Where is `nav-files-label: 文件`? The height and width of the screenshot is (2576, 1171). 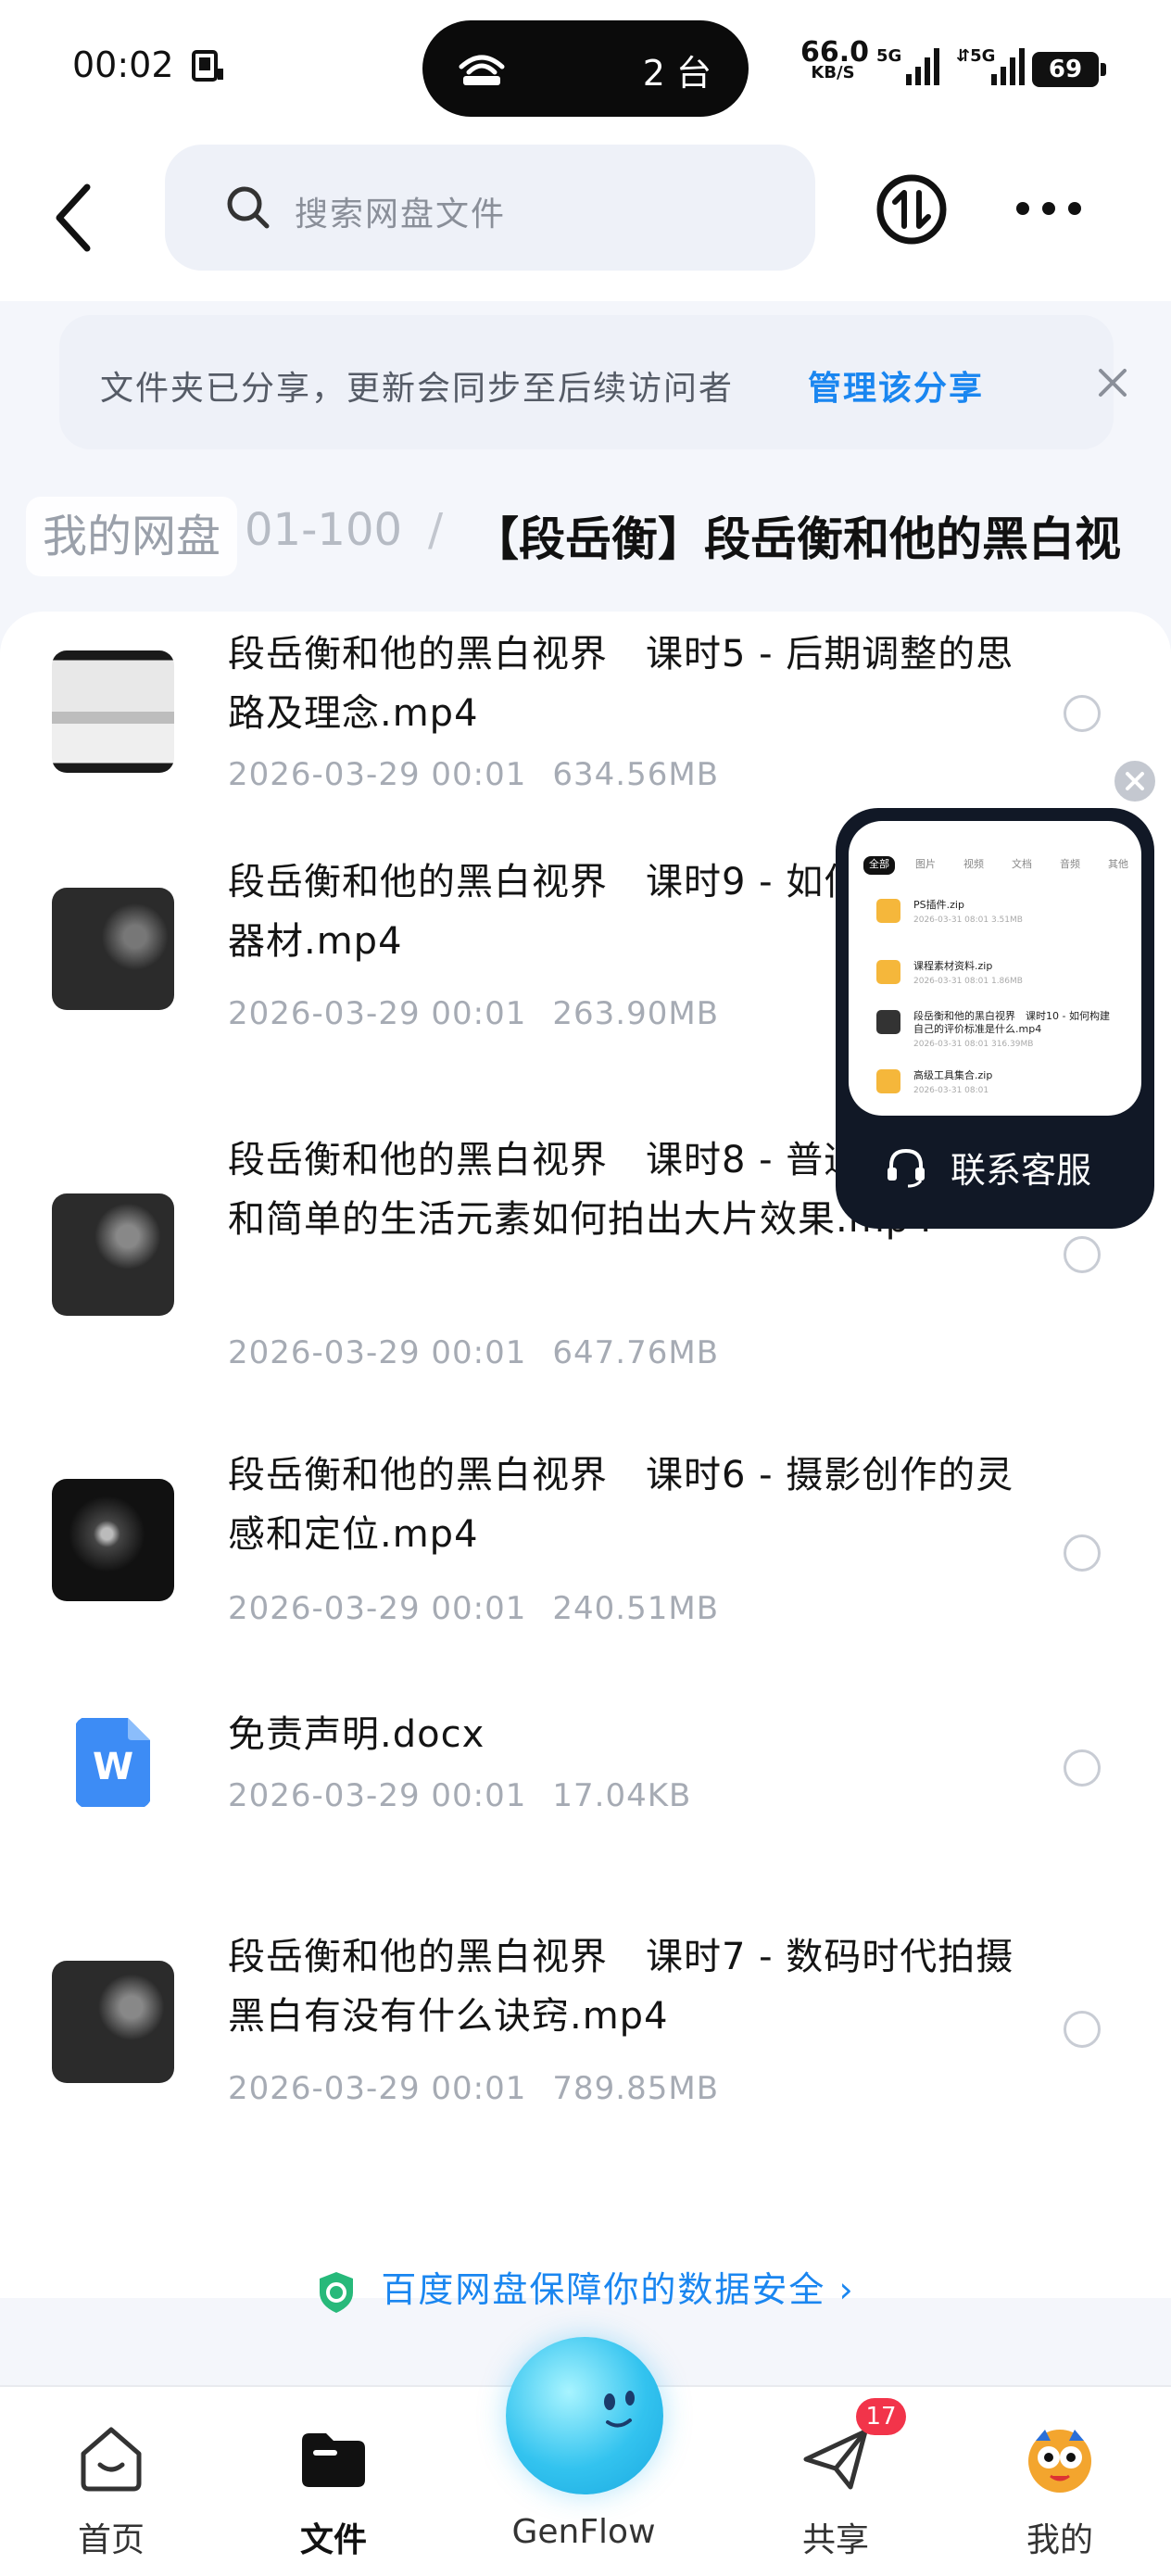 nav-files-label: 文件 is located at coordinates (333, 2540).